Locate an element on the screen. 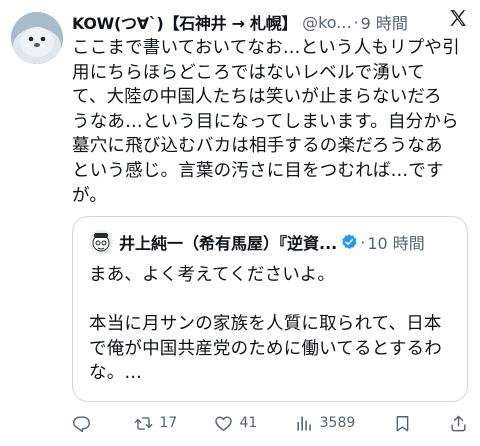 Image resolution: width=480 pixels, height=446 pixels. views-icon is located at coordinates (304, 423).